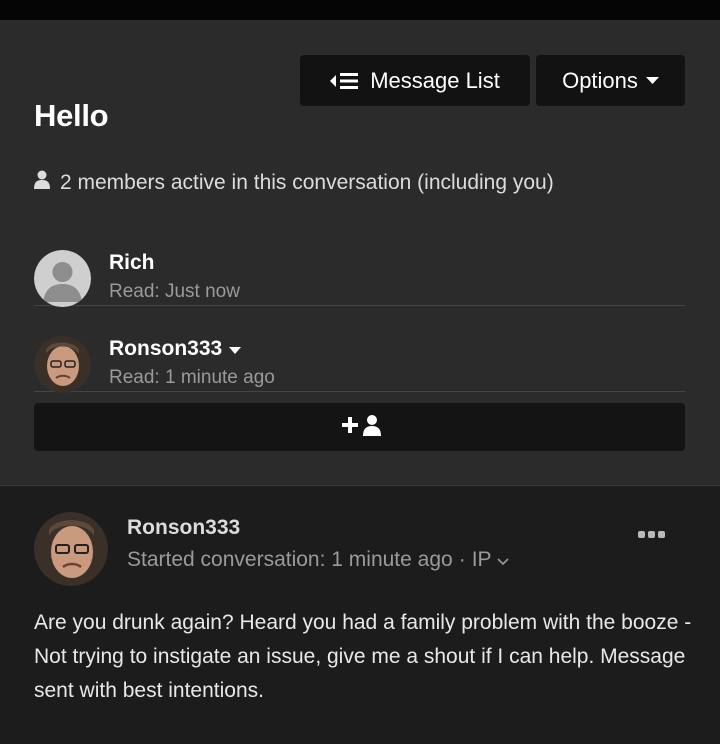 The height and width of the screenshot is (744, 720). I want to click on chevron-down-icon, so click(503, 559).